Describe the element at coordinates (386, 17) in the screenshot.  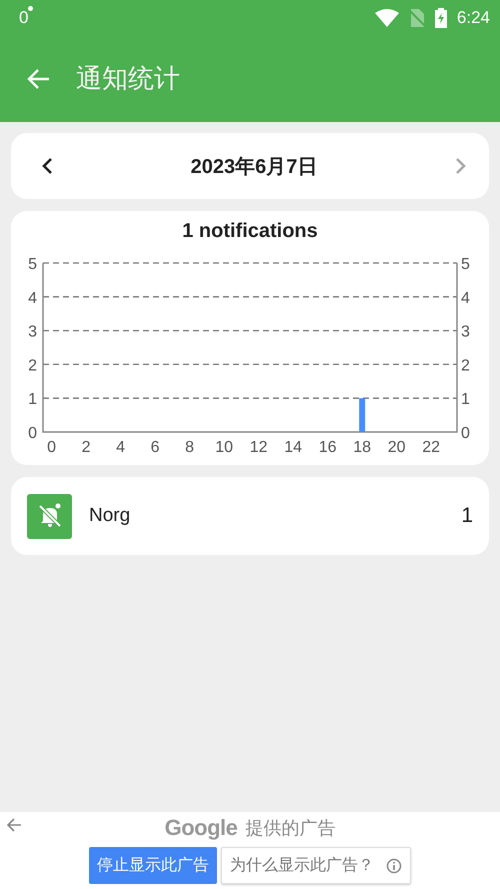
I see `wifi-icon` at that location.